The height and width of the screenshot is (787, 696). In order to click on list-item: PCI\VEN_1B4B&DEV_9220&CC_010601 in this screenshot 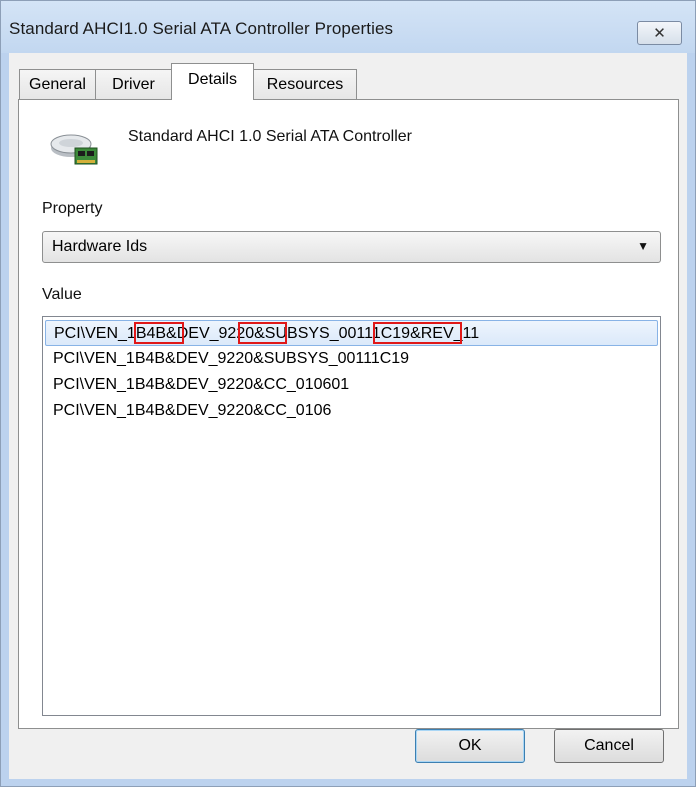, I will do `click(351, 385)`.